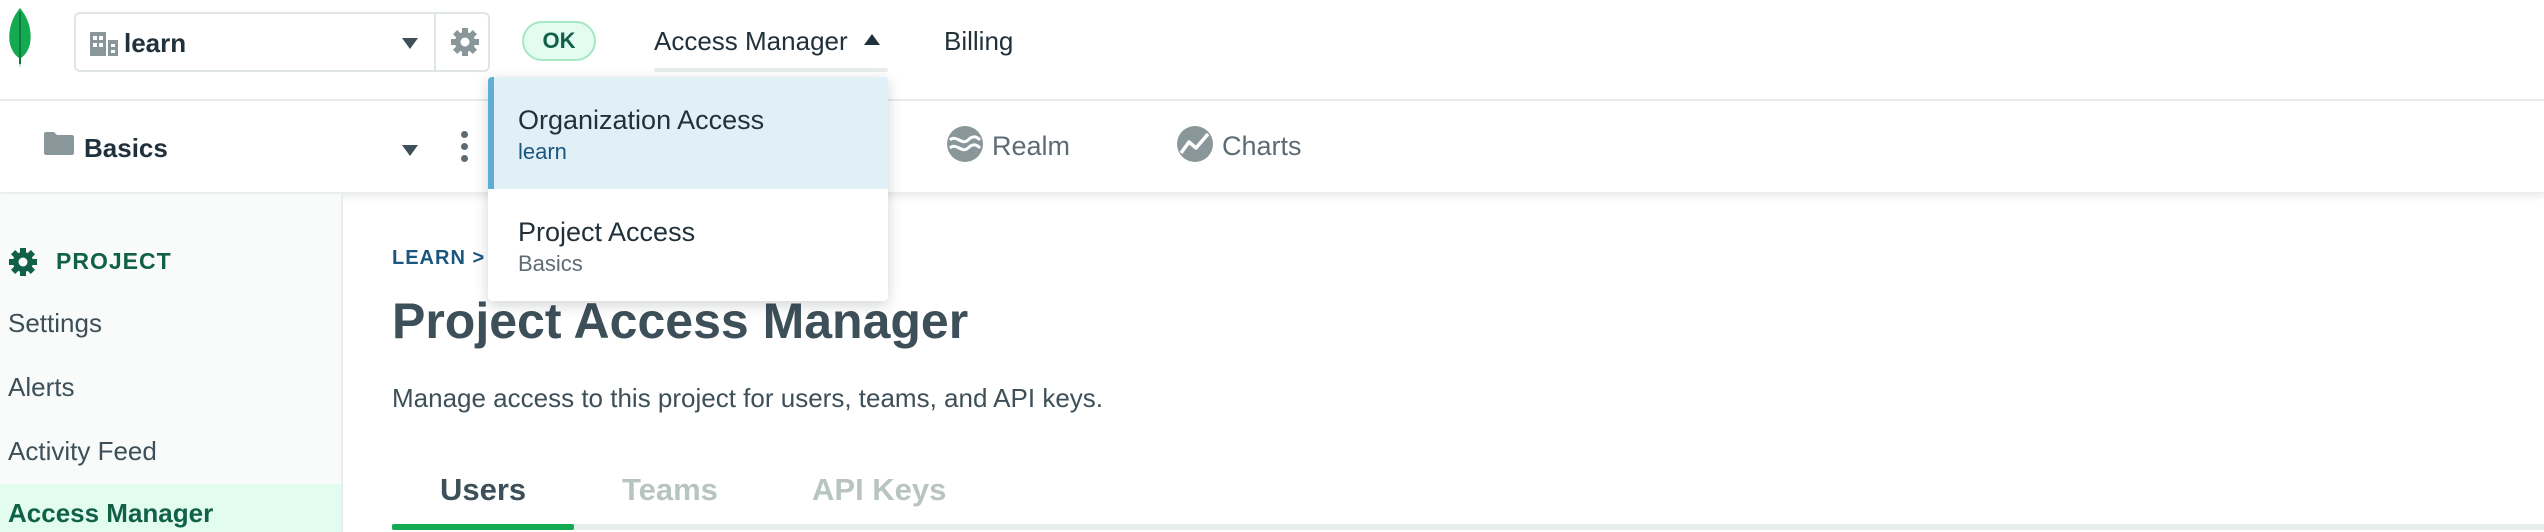 This screenshot has height=532, width=2544. Describe the element at coordinates (607, 232) in the screenshot. I see `menu-item-label: Project Access` at that location.